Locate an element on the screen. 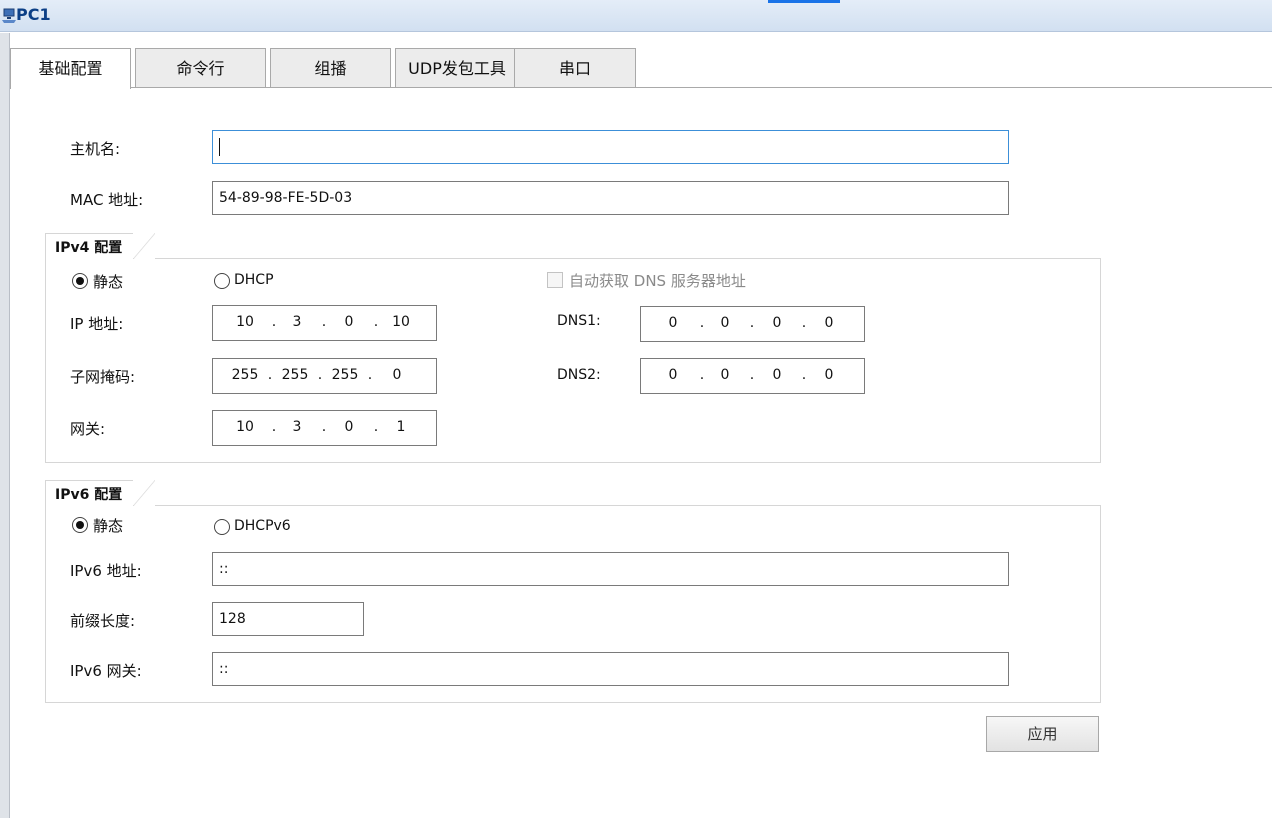 This screenshot has height=818, width=1272. window-title: PC1 is located at coordinates (33, 14).